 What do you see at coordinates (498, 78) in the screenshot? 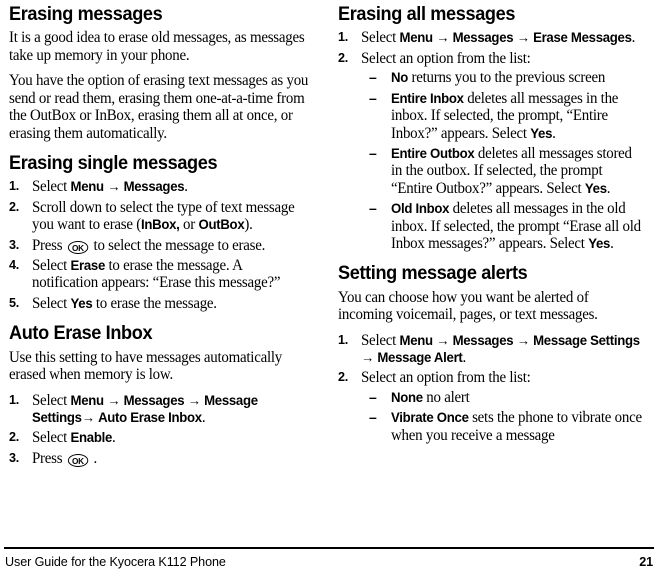
I see `option-text: No returns you to the previous screen` at bounding box center [498, 78].